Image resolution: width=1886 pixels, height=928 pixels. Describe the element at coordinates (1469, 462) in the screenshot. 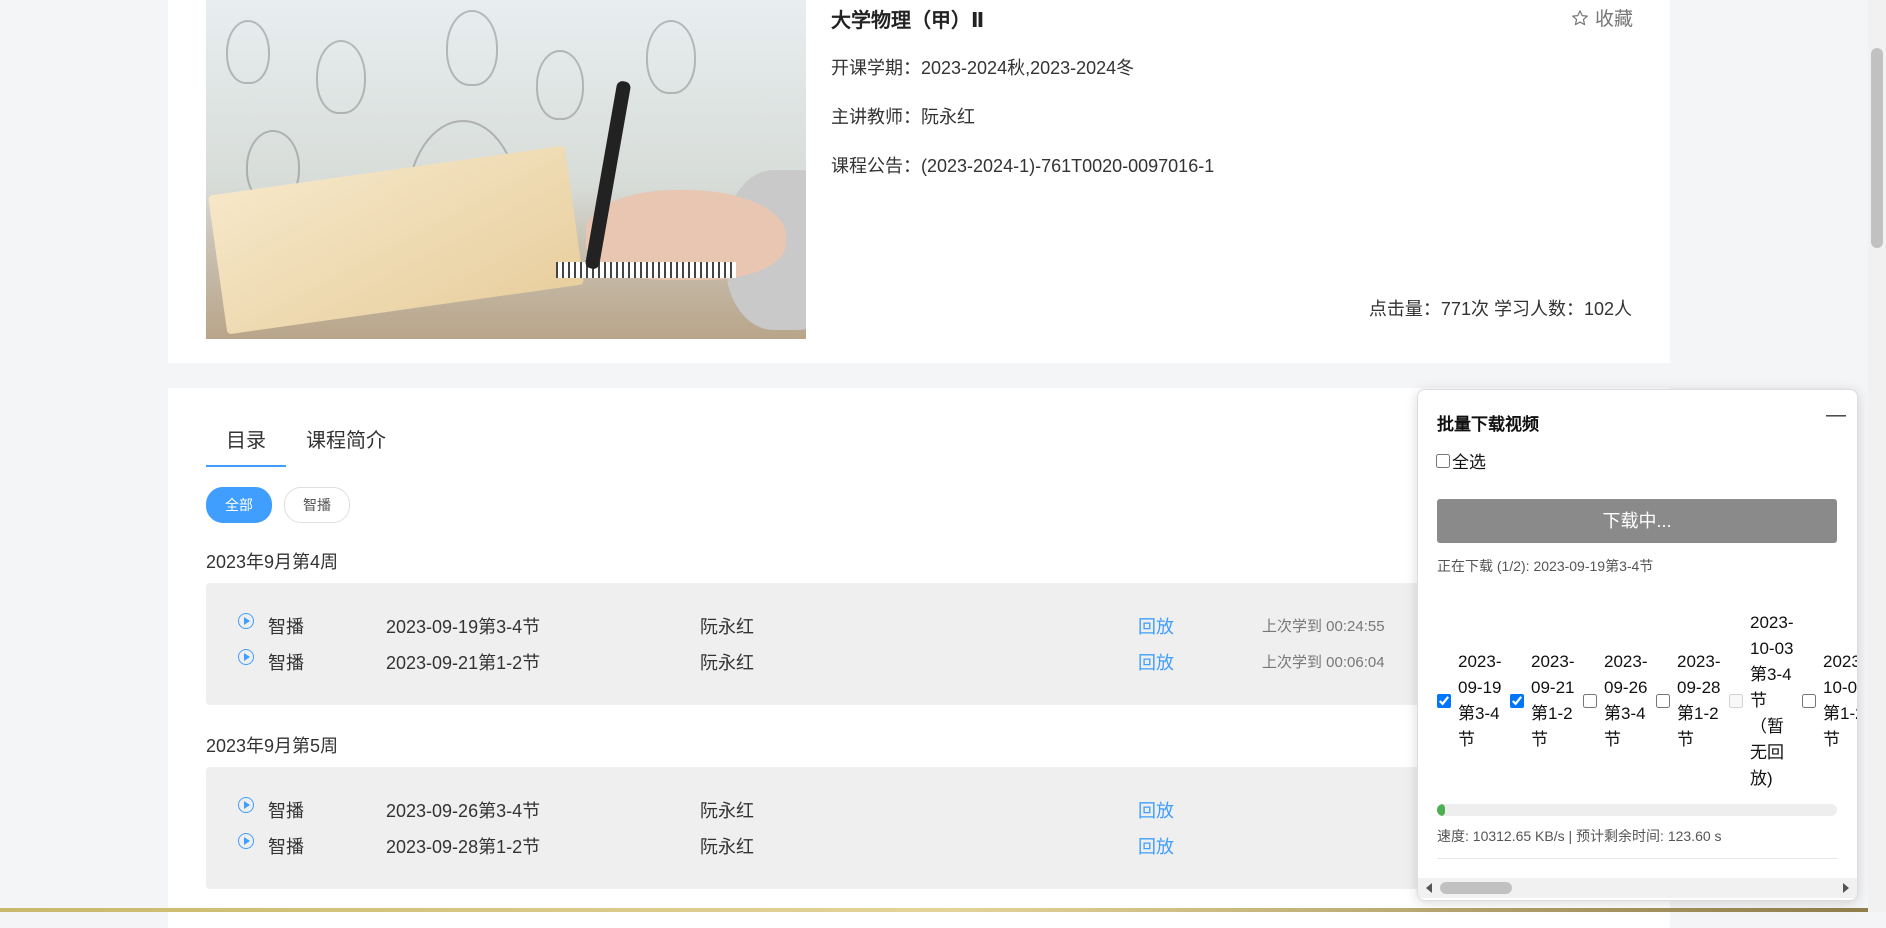

I see `select-all-label: 全选` at that location.